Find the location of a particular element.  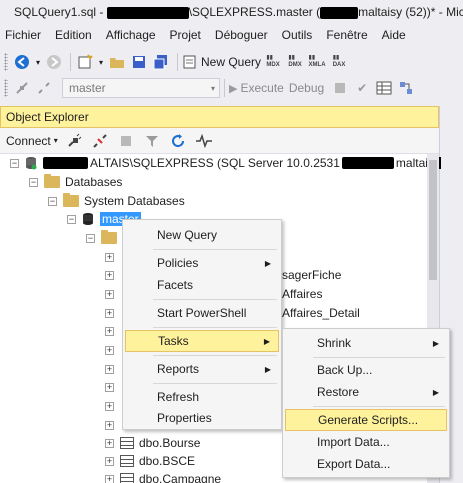

database-icon is located at coordinates (88, 219).